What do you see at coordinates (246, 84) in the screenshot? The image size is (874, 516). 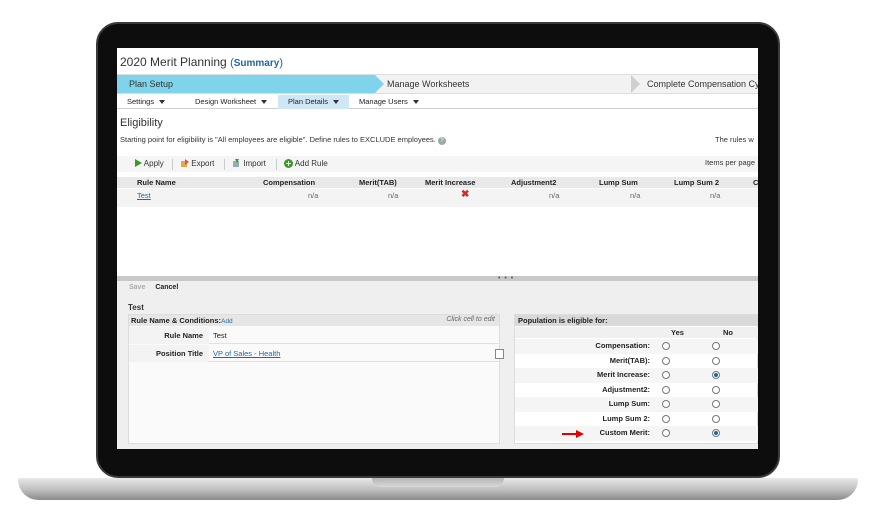 I see `step-plan-setup: Plan Setup` at bounding box center [246, 84].